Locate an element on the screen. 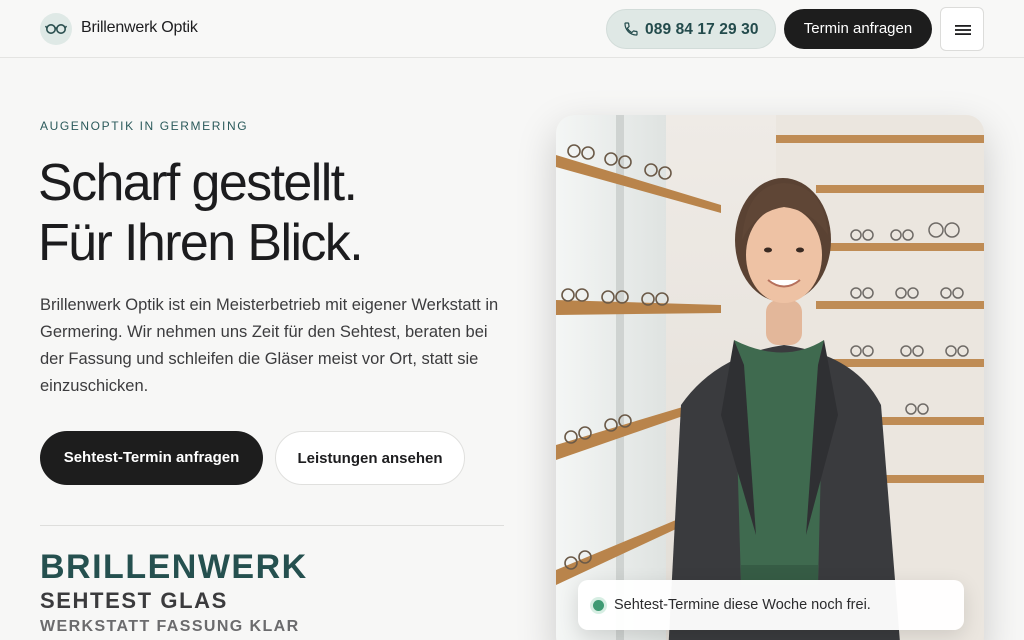 The width and height of the screenshot is (1024, 640). ticker-line-1: BRILLENWERK is located at coordinates (174, 567).